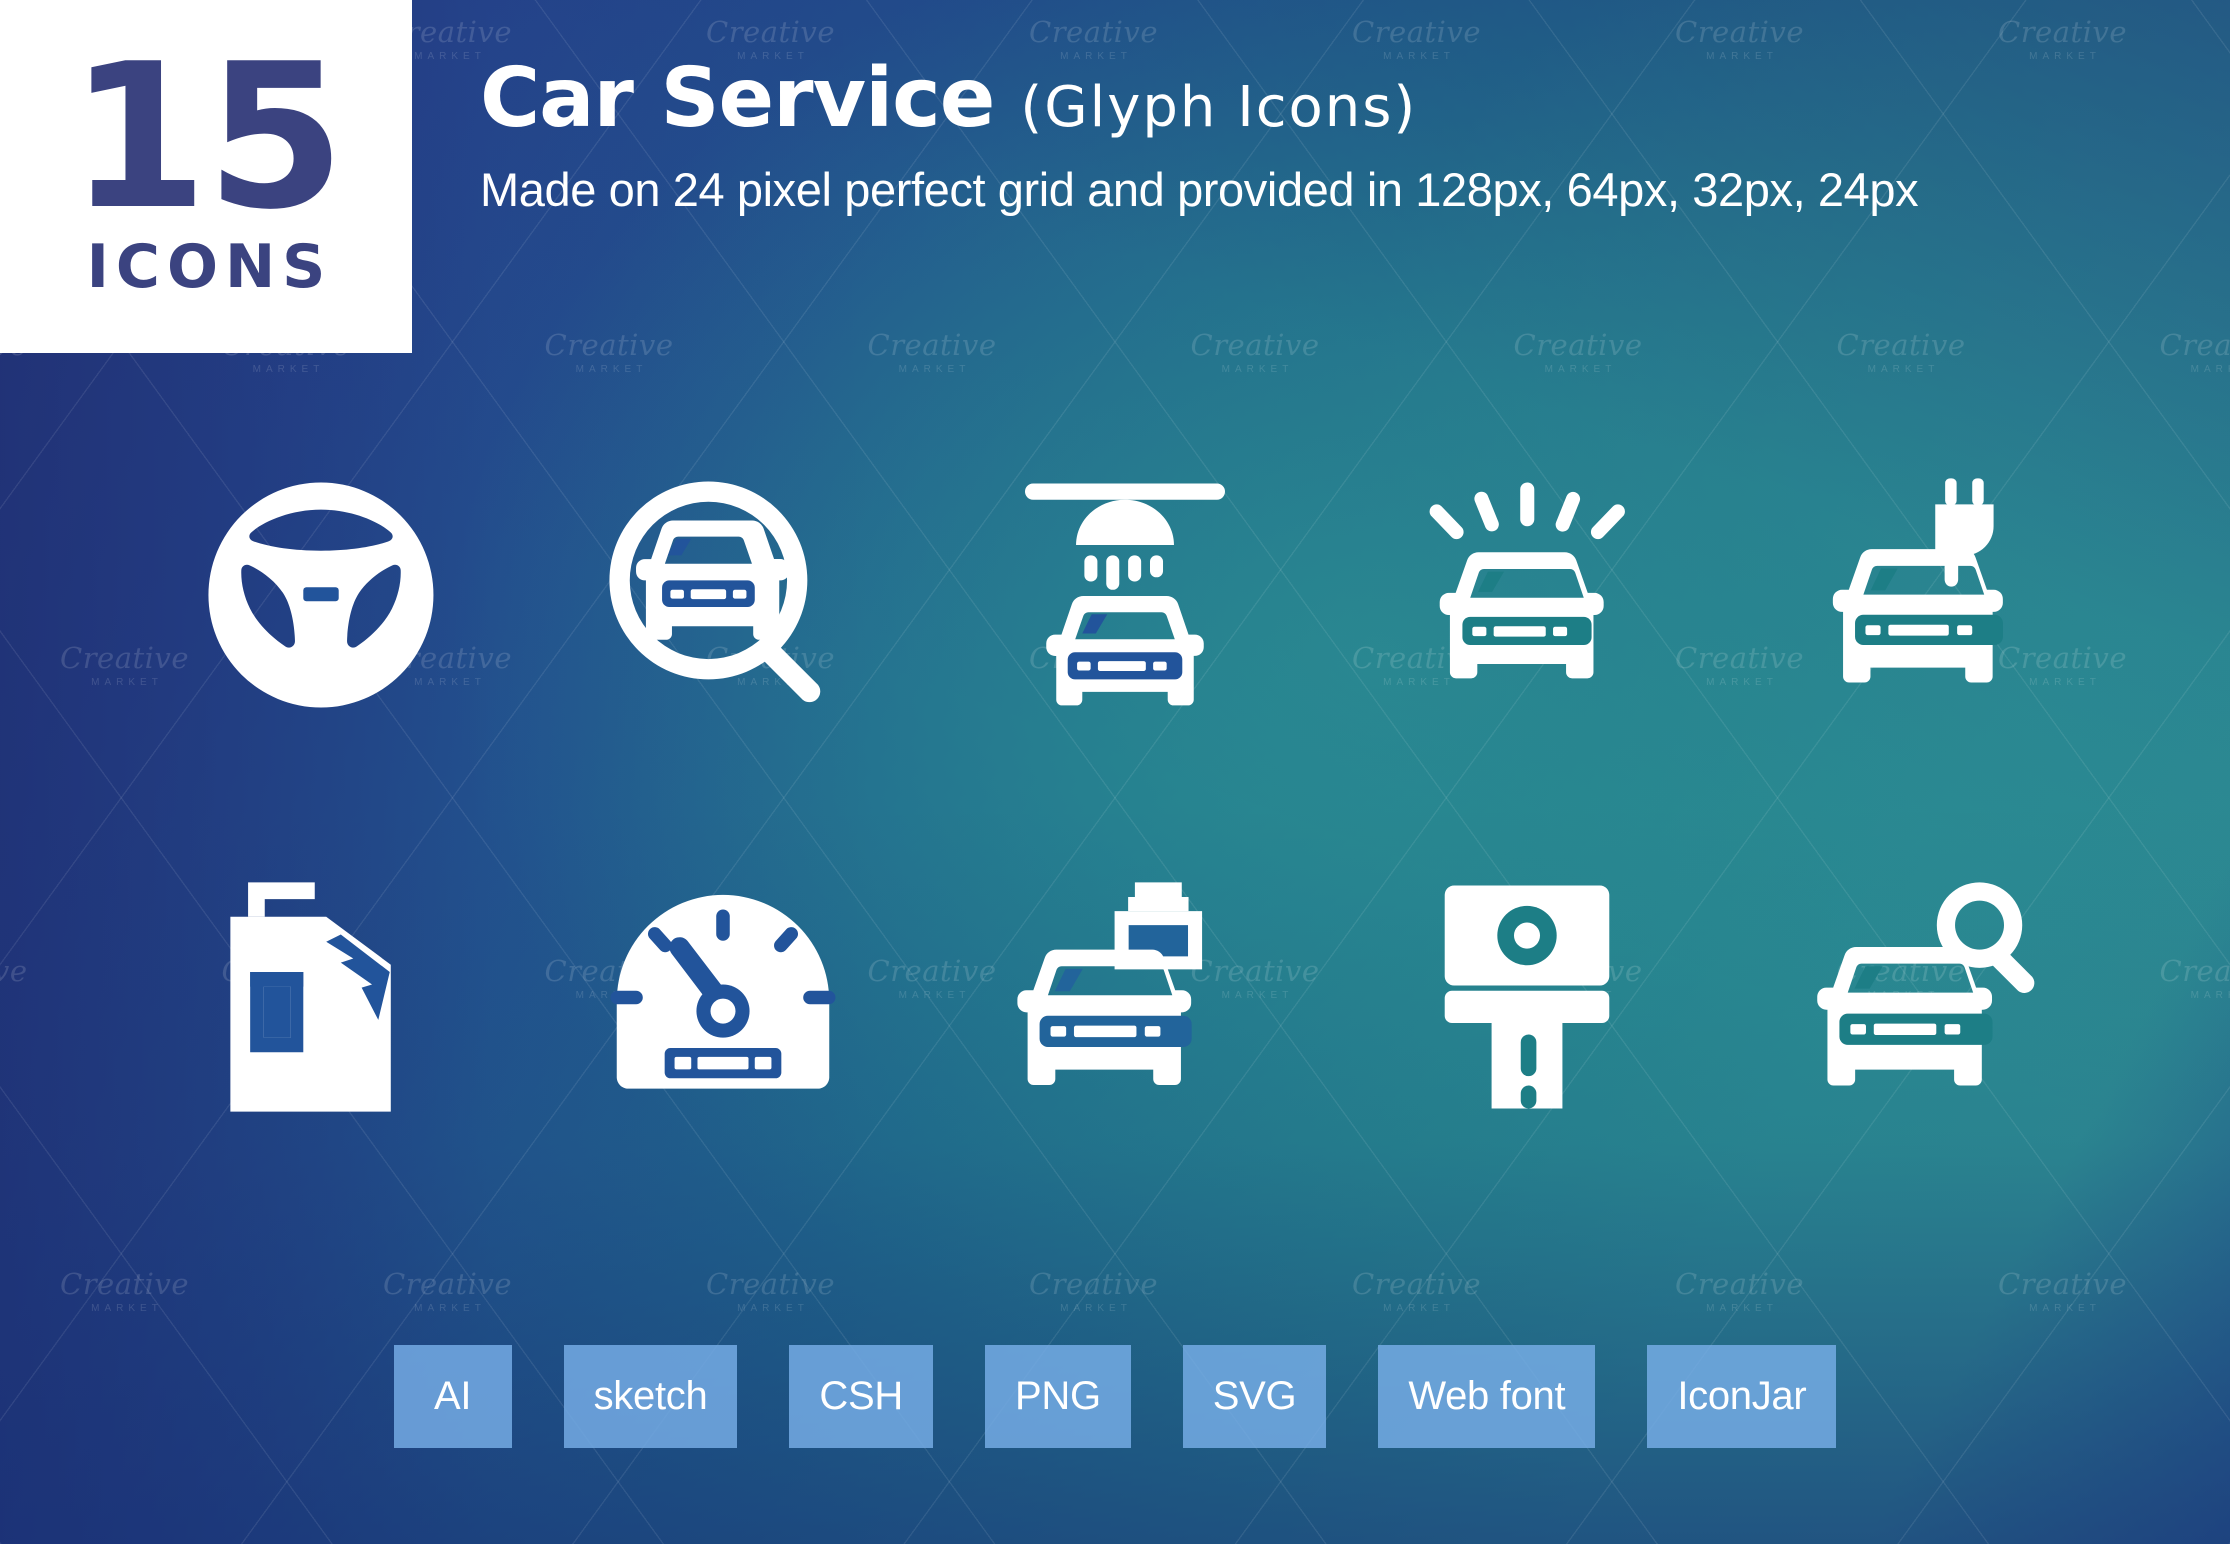  I want to click on icon-cell-oil-canister, so click(321, 997).